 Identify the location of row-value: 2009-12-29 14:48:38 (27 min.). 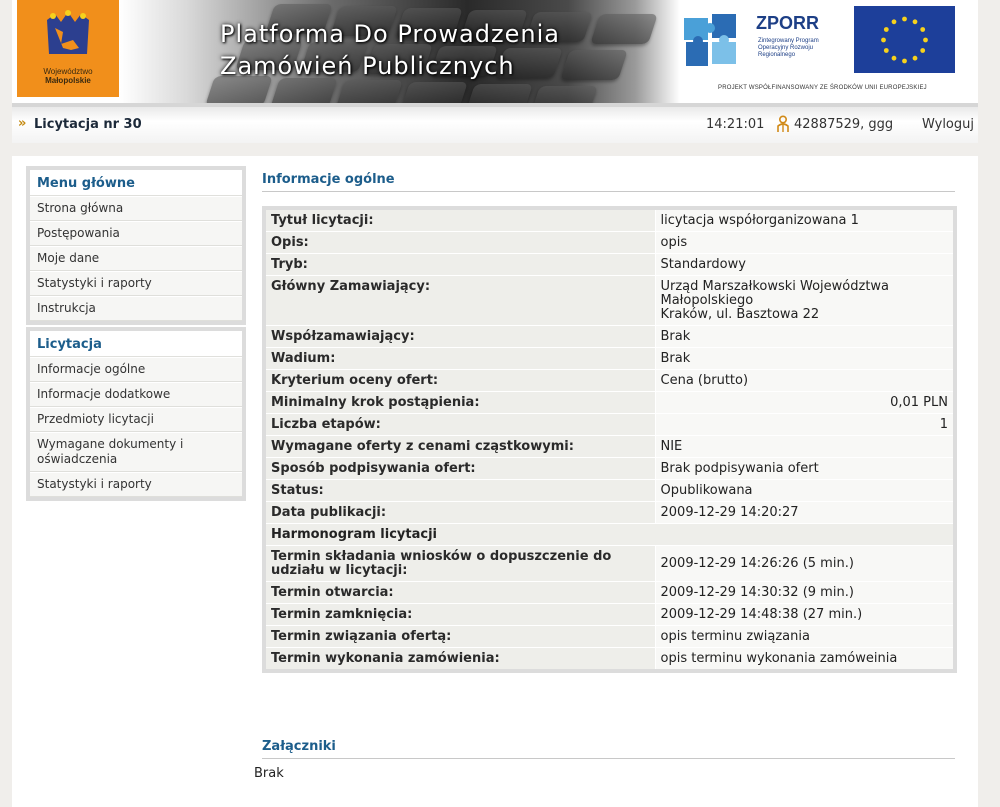
(805, 614).